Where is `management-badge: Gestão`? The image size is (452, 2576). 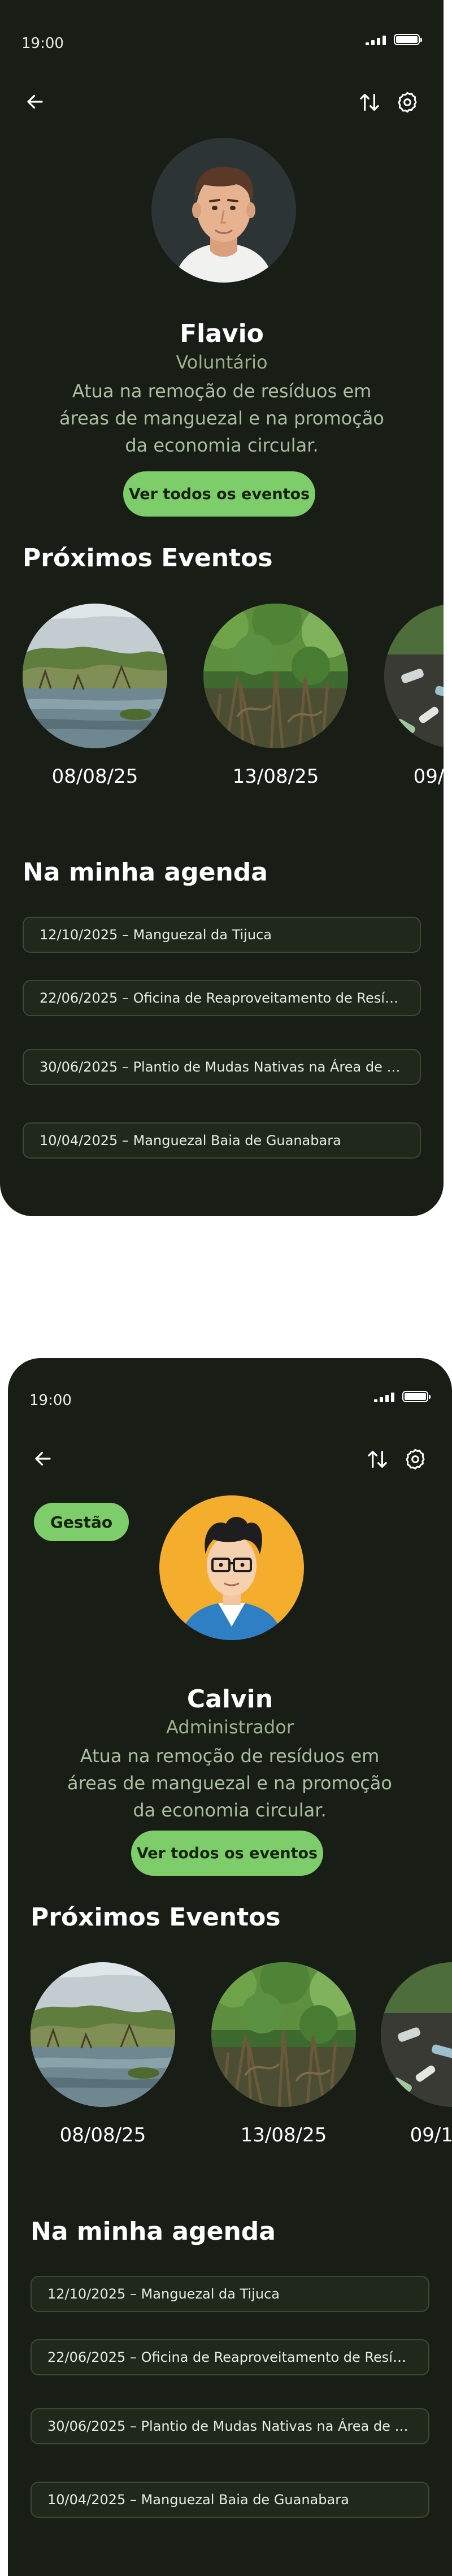 management-badge: Gestão is located at coordinates (81, 1522).